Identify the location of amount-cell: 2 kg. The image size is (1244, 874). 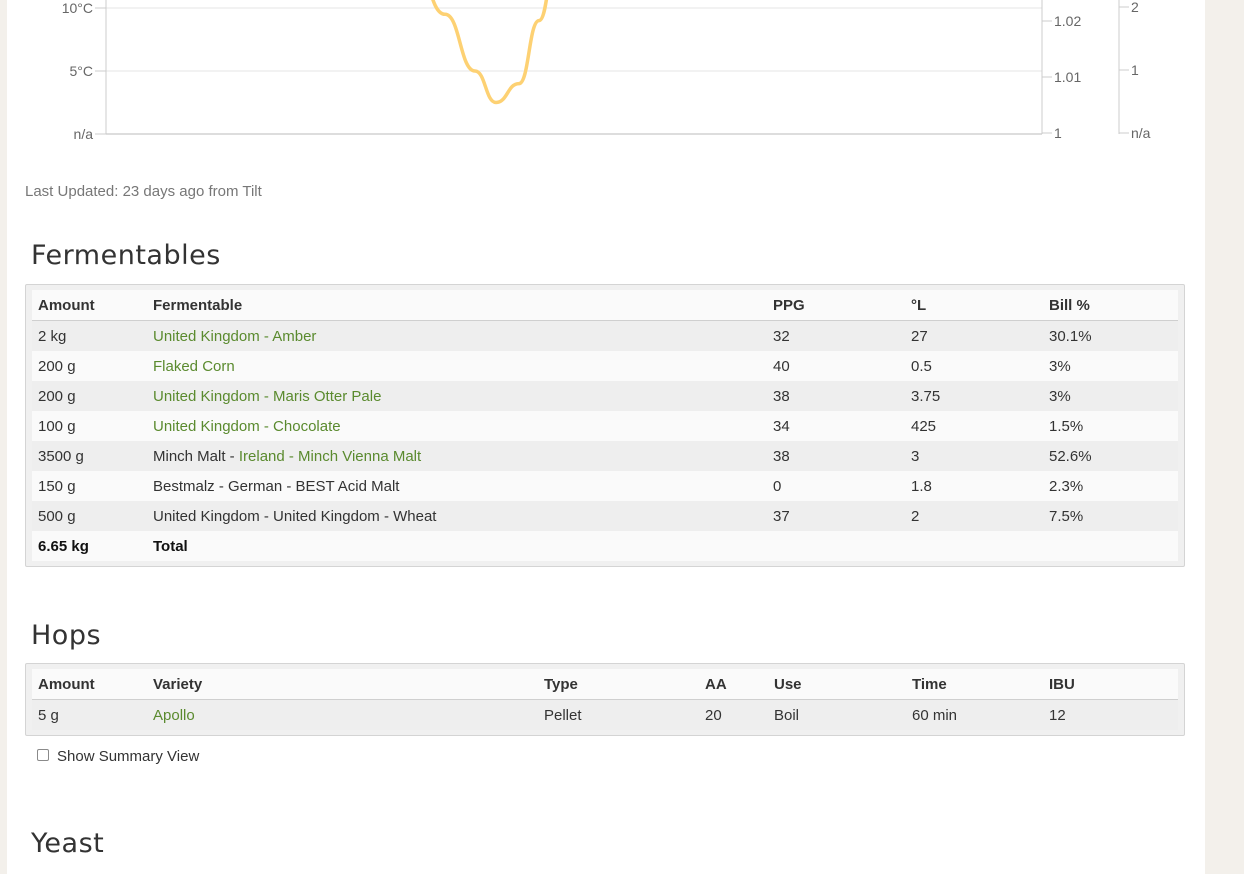
(89, 335).